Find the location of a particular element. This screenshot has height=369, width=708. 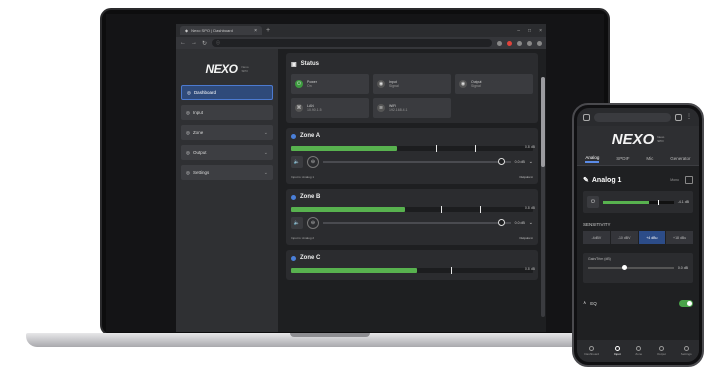

profile-icon is located at coordinates (529, 43).